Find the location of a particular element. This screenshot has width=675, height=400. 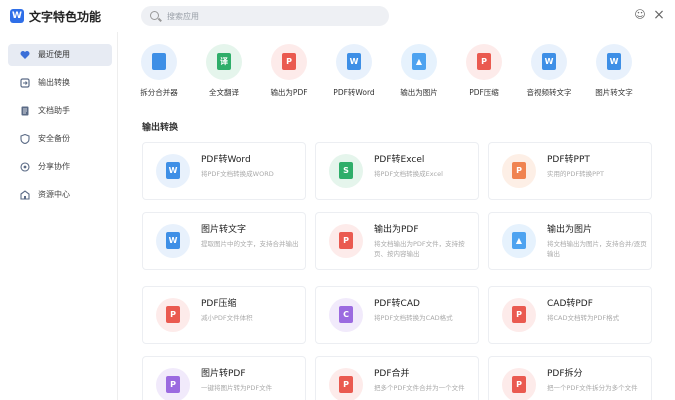

sidebar-item-doc-assistant: 文档助手 is located at coordinates (60, 111).